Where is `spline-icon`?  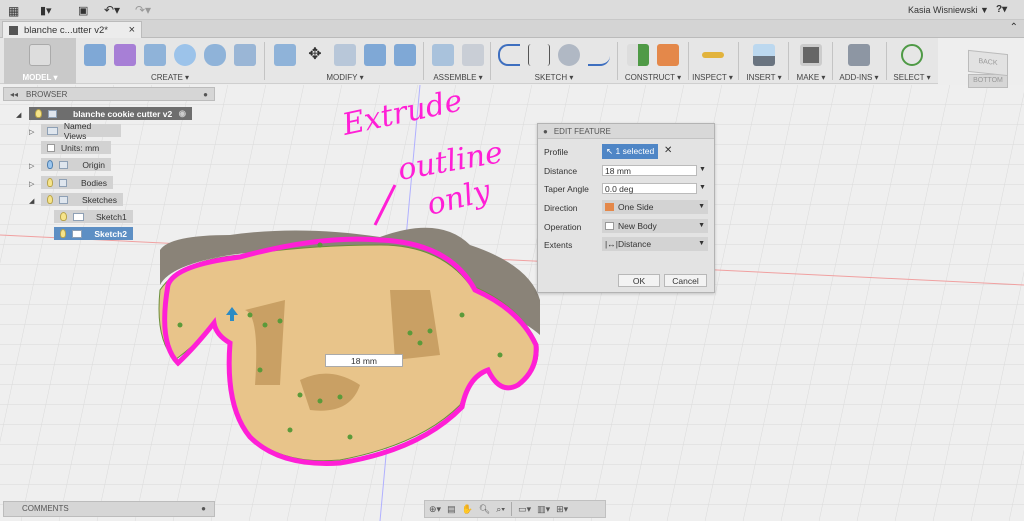
spline-icon is located at coordinates (599, 55).